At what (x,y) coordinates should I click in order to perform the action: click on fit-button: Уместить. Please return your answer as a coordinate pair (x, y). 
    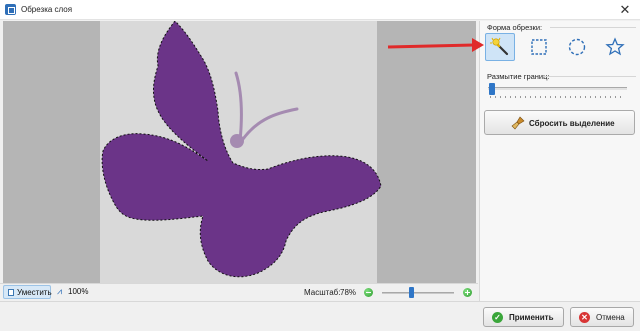
    Looking at the image, I should click on (27, 292).